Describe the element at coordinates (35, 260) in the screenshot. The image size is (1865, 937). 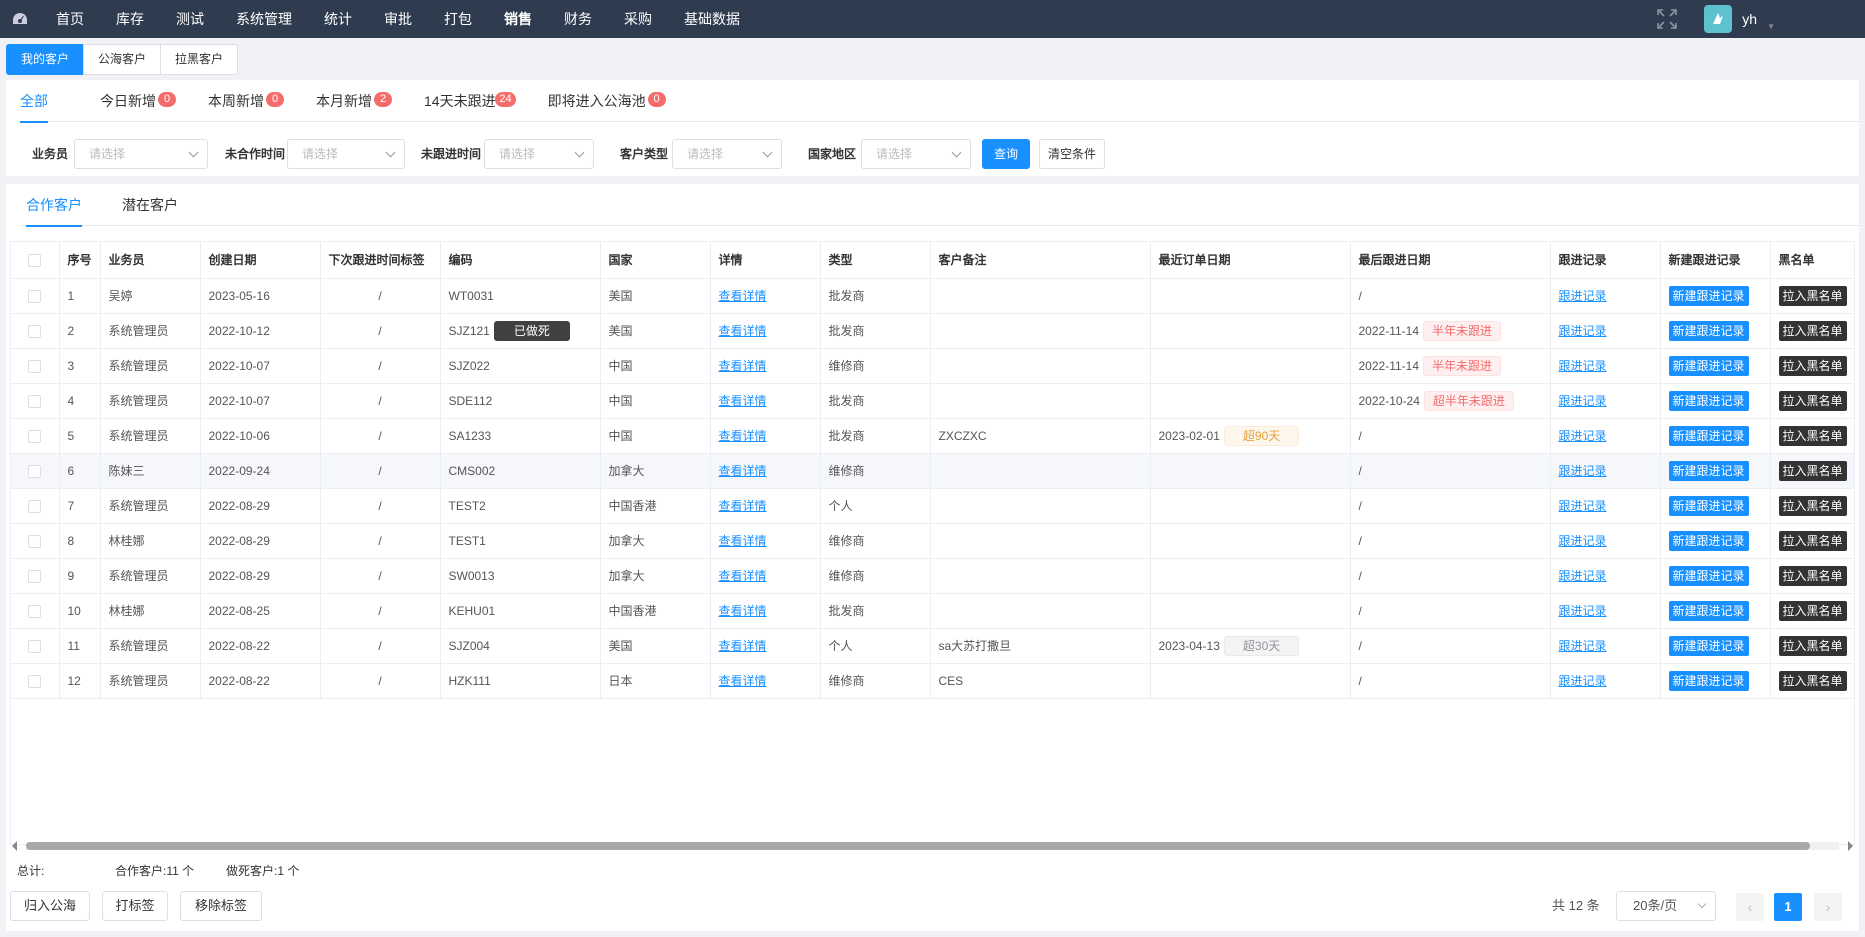
I see `select-all-checkbox-cell` at that location.